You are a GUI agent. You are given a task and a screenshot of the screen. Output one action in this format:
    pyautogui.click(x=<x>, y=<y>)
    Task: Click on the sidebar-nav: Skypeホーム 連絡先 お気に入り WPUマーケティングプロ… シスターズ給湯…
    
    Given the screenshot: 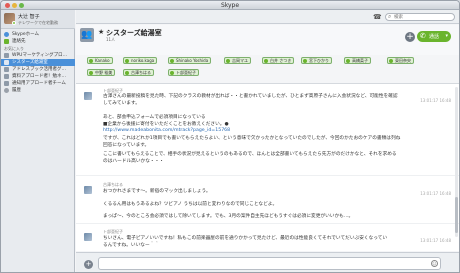 What is the action you would take?
    pyautogui.click(x=38, y=62)
    